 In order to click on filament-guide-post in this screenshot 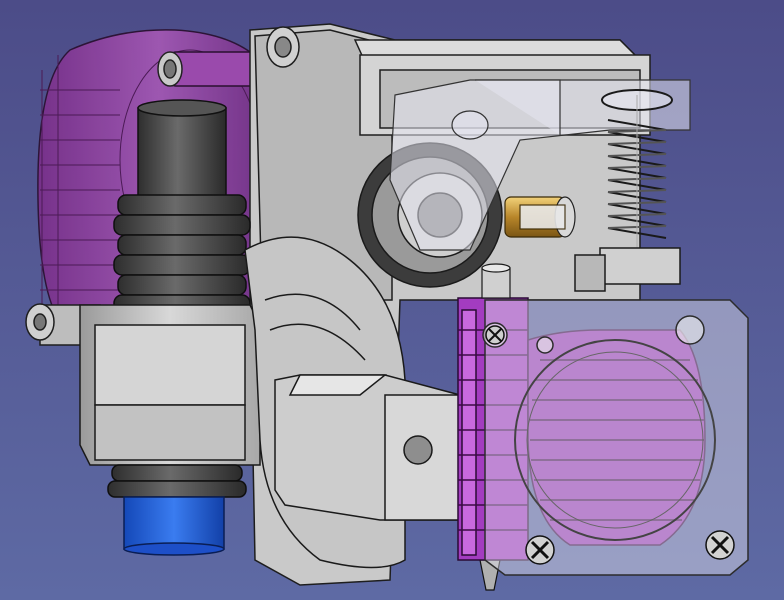, I will do `click(496, 281)`.